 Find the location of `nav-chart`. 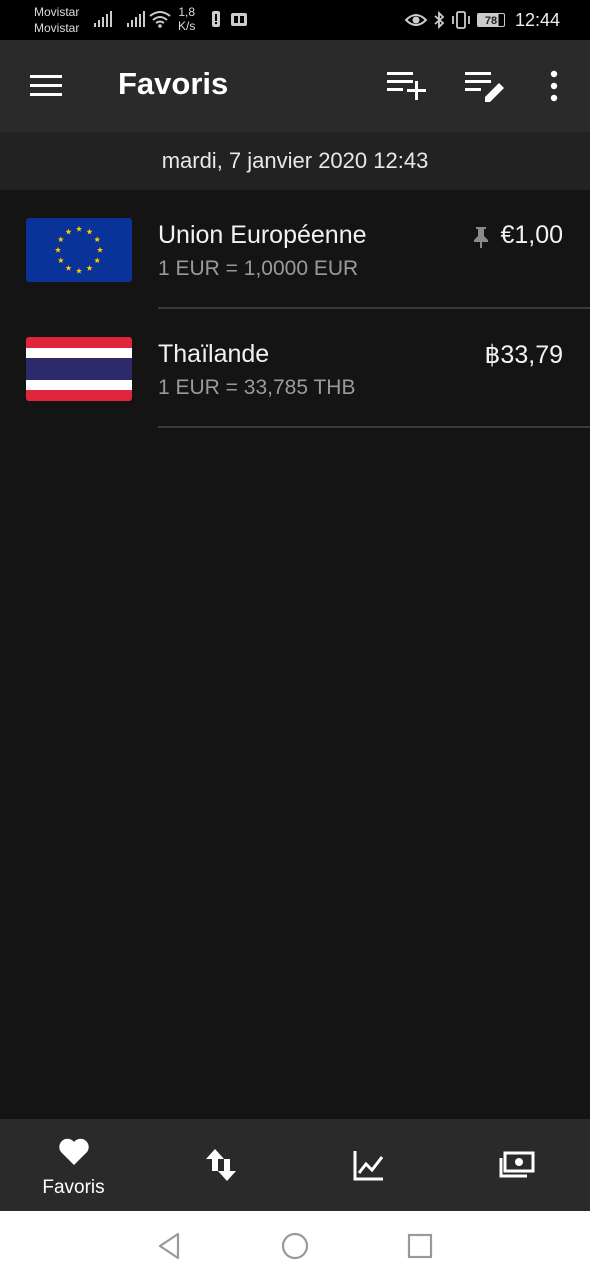

nav-chart is located at coordinates (368, 1165).